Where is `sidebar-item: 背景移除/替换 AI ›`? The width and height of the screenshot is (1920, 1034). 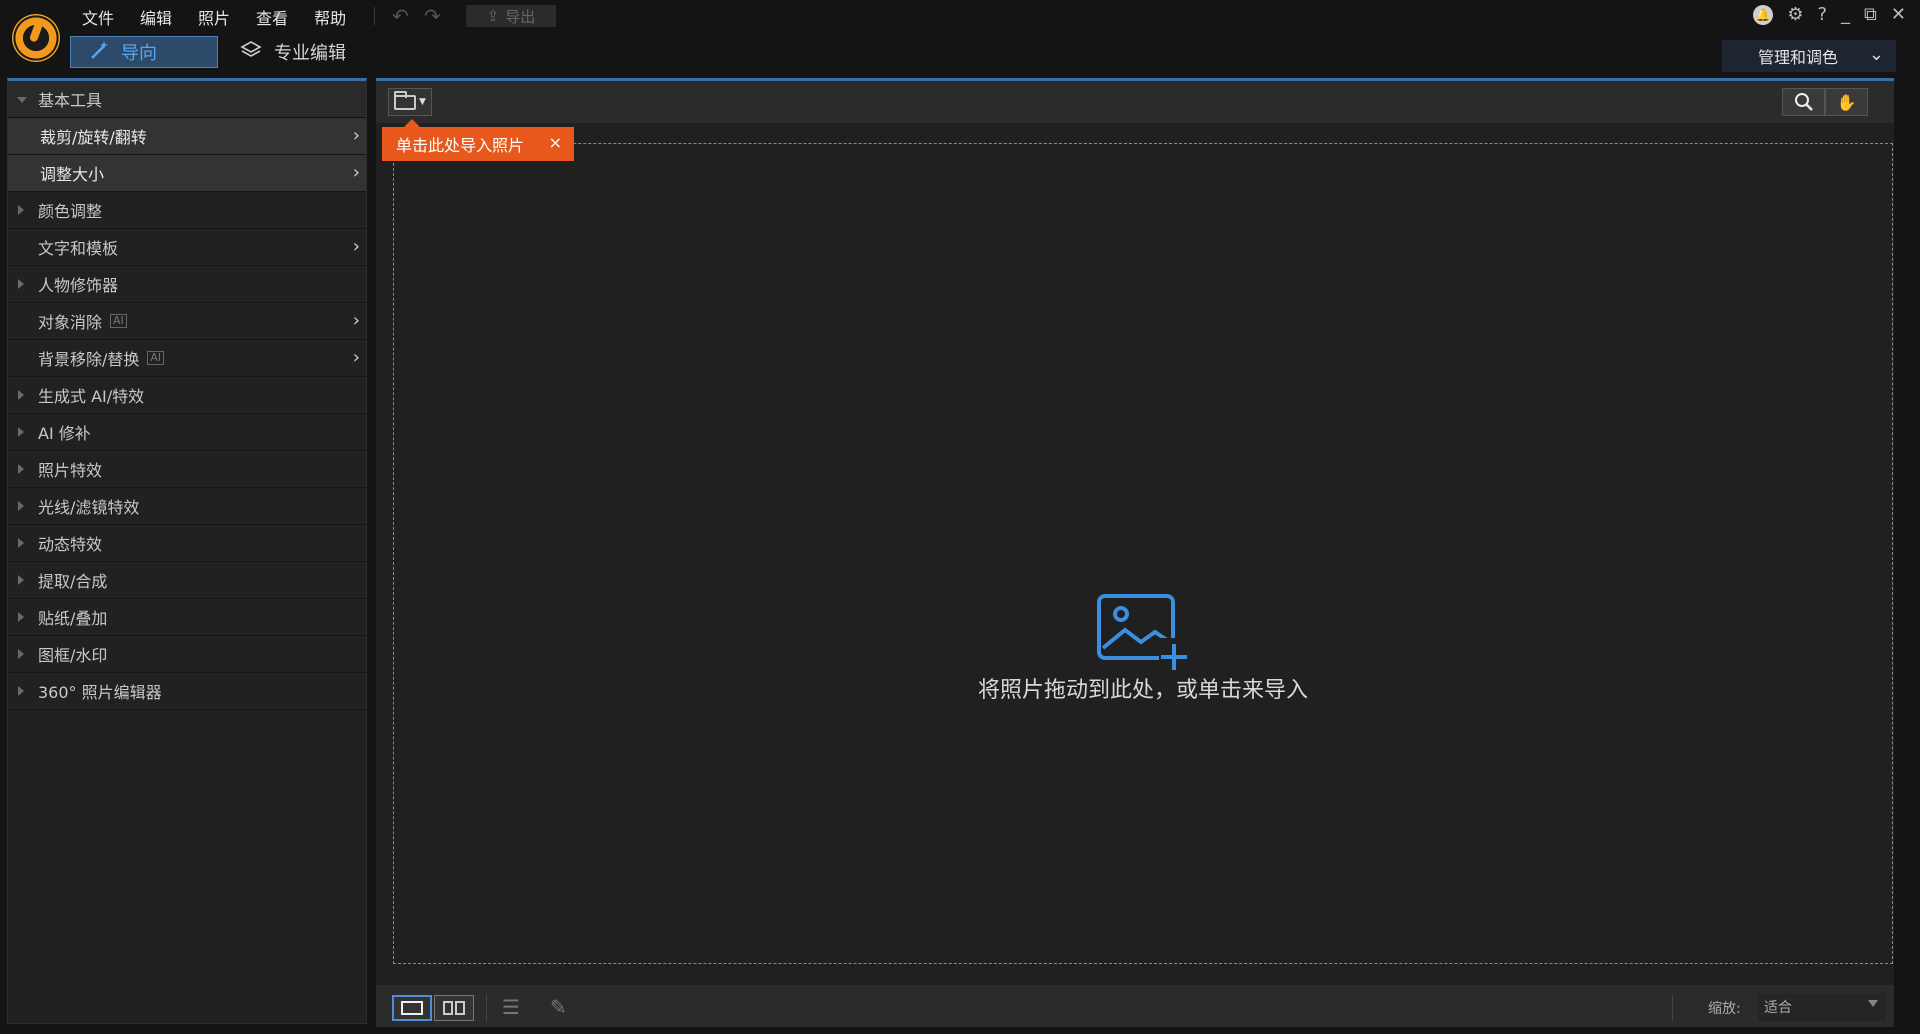 sidebar-item: 背景移除/替换 AI › is located at coordinates (187, 358).